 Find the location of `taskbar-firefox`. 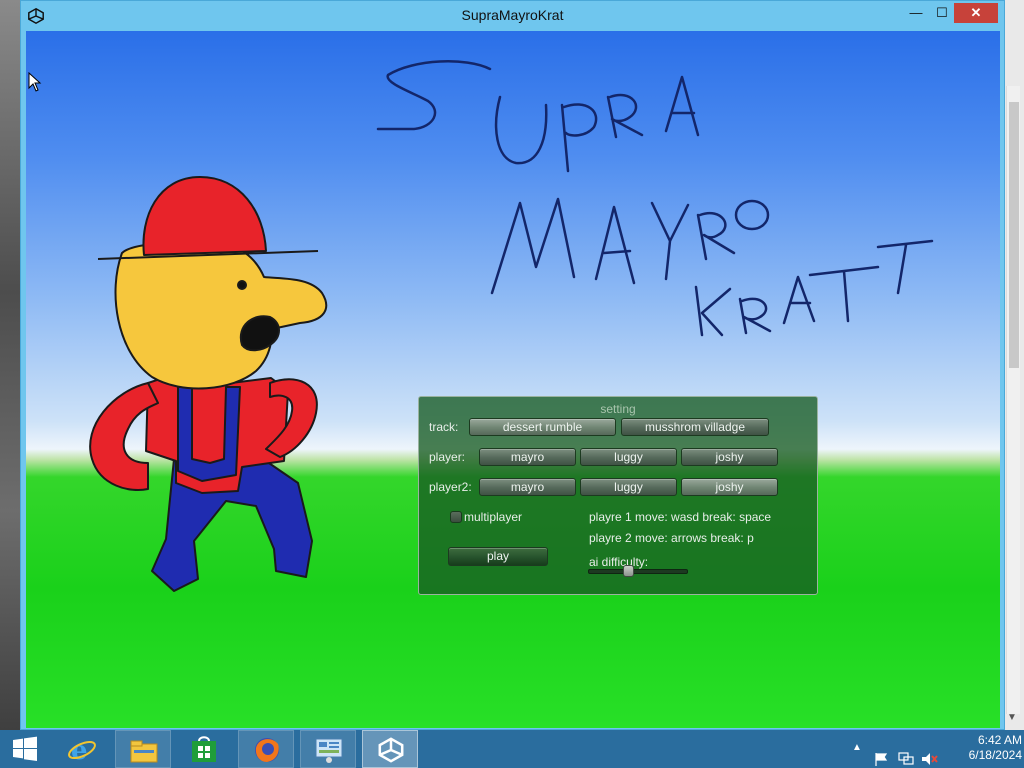

taskbar-firefox is located at coordinates (266, 749).